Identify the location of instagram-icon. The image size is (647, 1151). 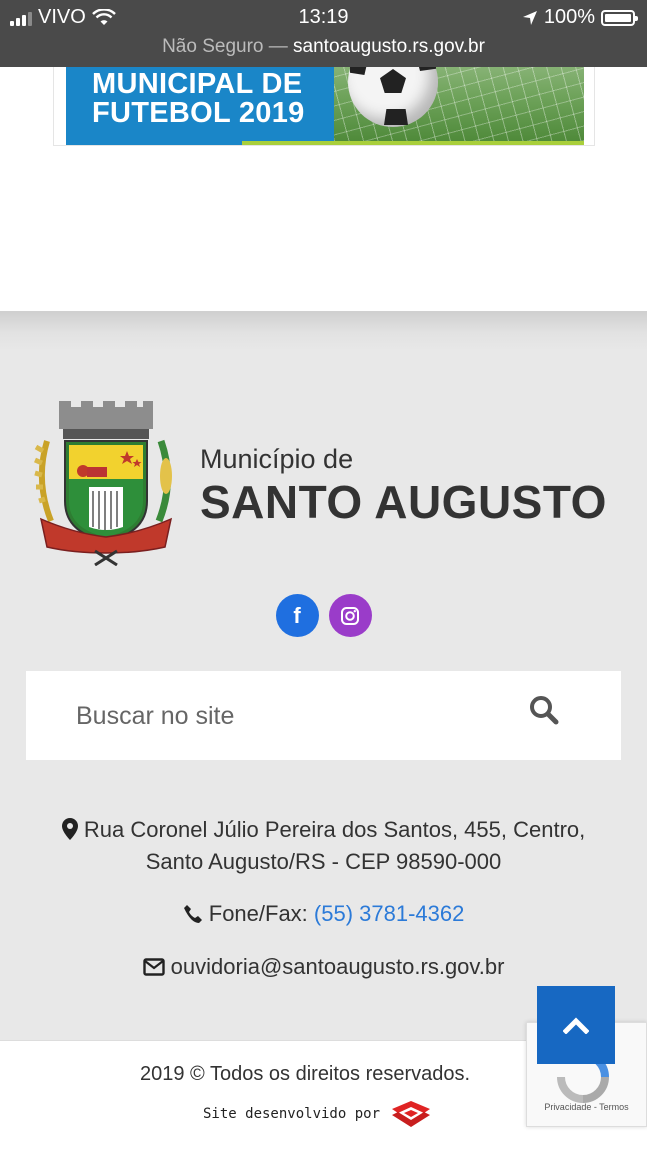
(350, 615).